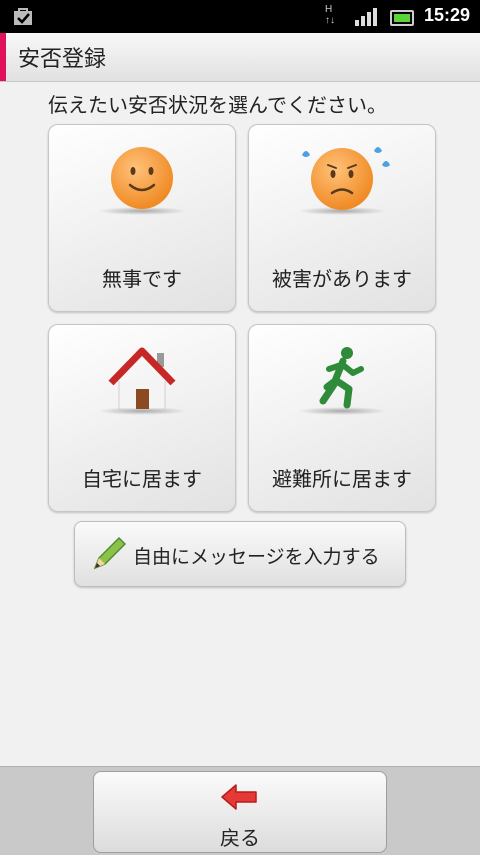  I want to click on network-h-icon: H ↑↓, so click(330, 15).